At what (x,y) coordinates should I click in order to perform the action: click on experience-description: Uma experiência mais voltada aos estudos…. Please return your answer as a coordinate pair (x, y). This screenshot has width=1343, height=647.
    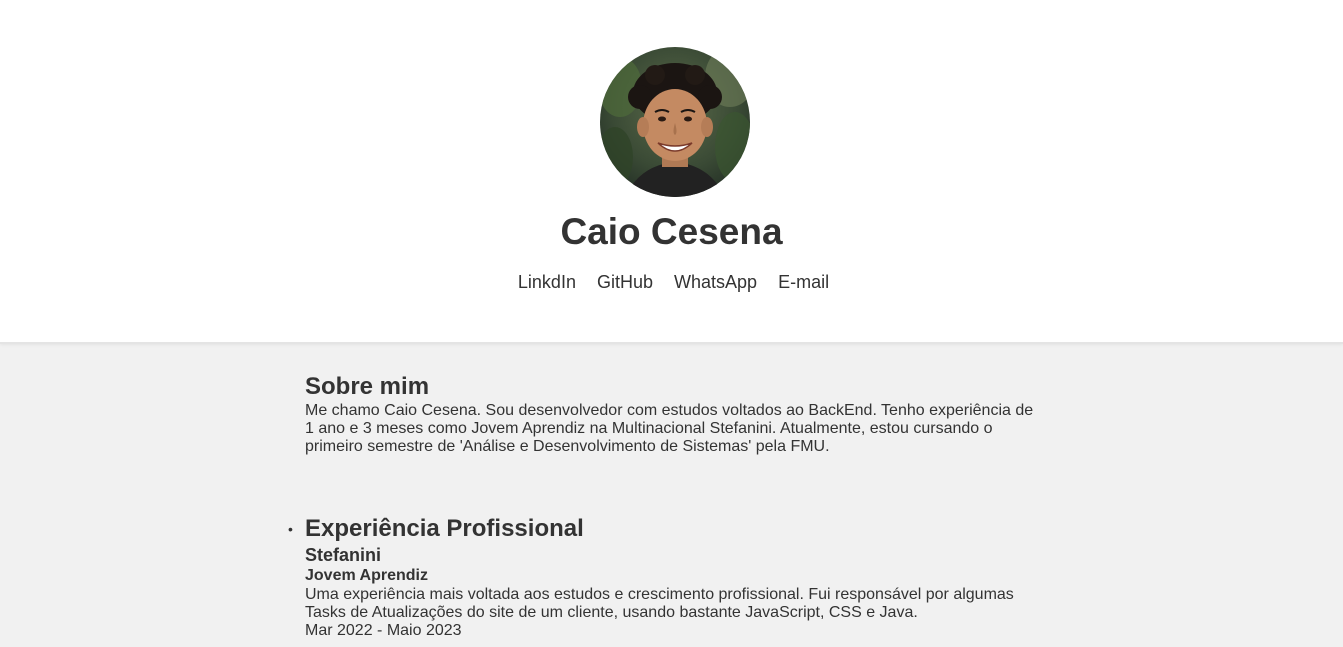
    Looking at the image, I should click on (659, 603).